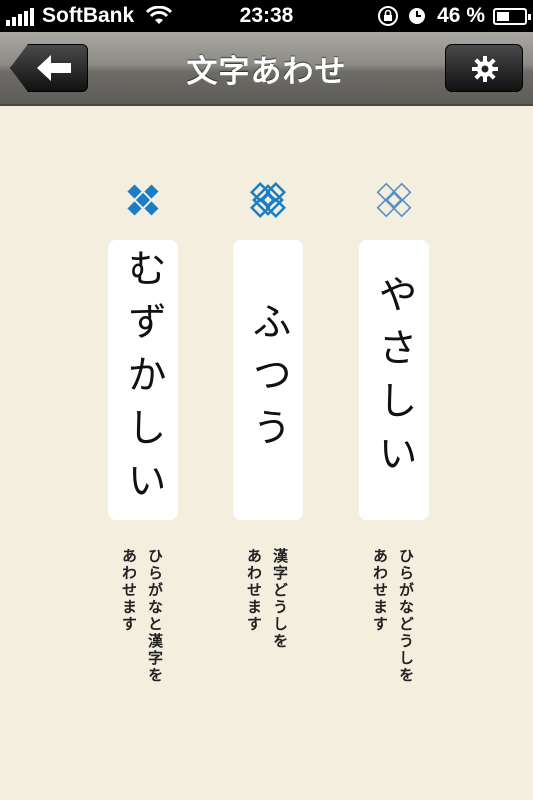  I want to click on status-right: 46 %, so click(454, 16).